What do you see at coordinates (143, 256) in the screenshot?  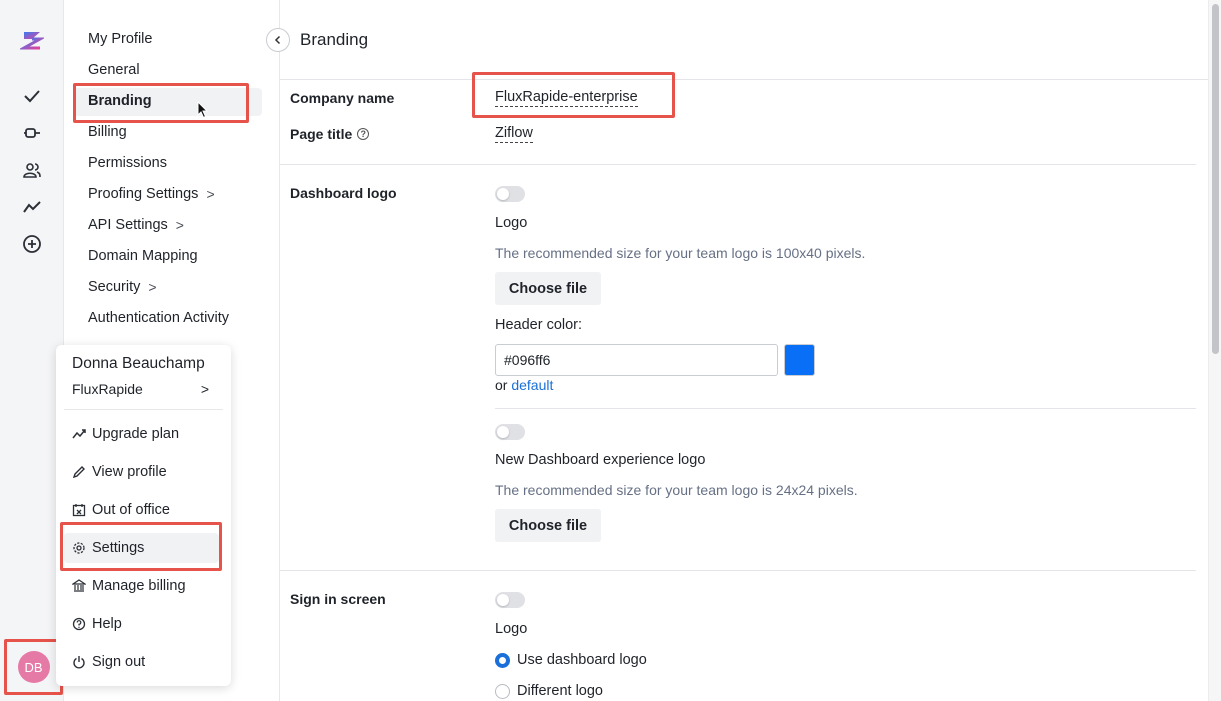 I see `nav-item-domain-mapping: Domain Mapping` at bounding box center [143, 256].